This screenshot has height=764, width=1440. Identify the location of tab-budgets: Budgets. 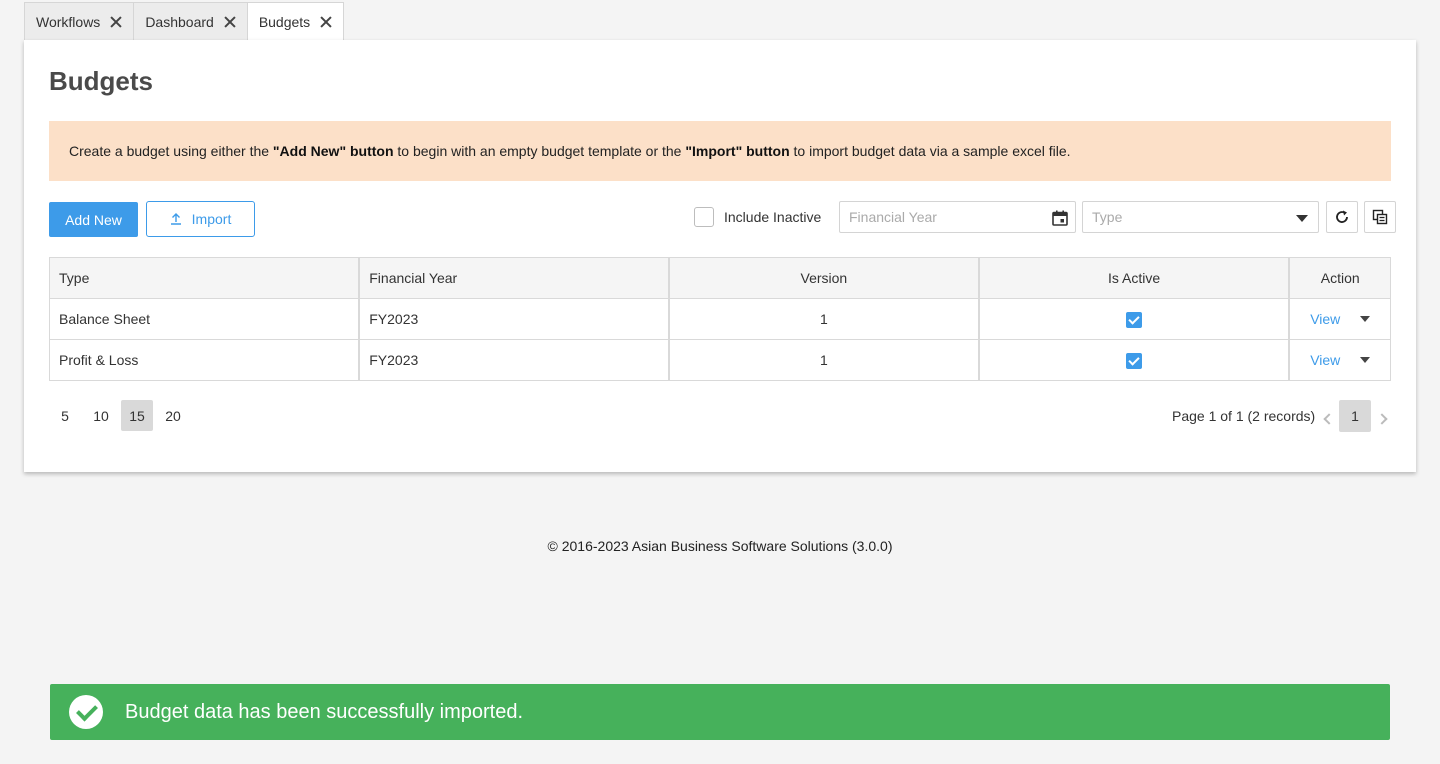
(296, 21).